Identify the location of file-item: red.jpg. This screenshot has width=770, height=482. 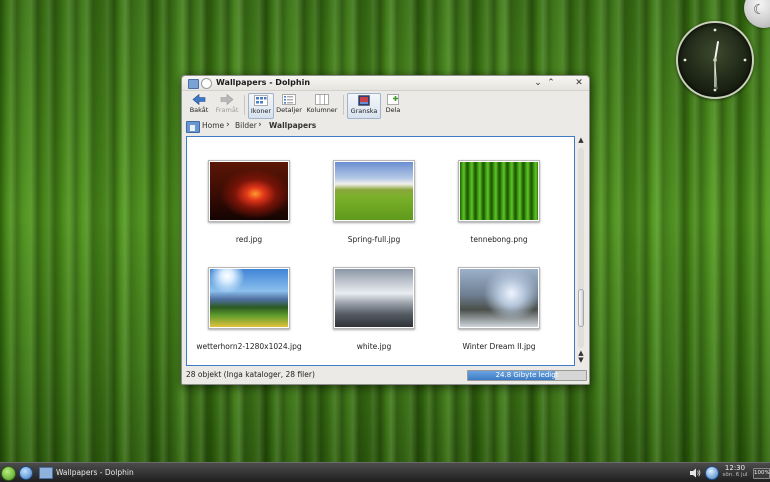
(249, 202).